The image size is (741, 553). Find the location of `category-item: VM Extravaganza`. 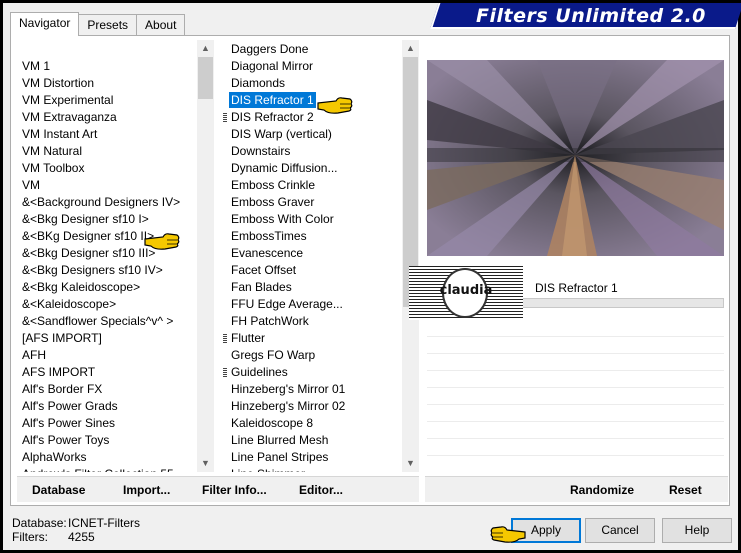

category-item: VM Extravaganza is located at coordinates (115, 117).